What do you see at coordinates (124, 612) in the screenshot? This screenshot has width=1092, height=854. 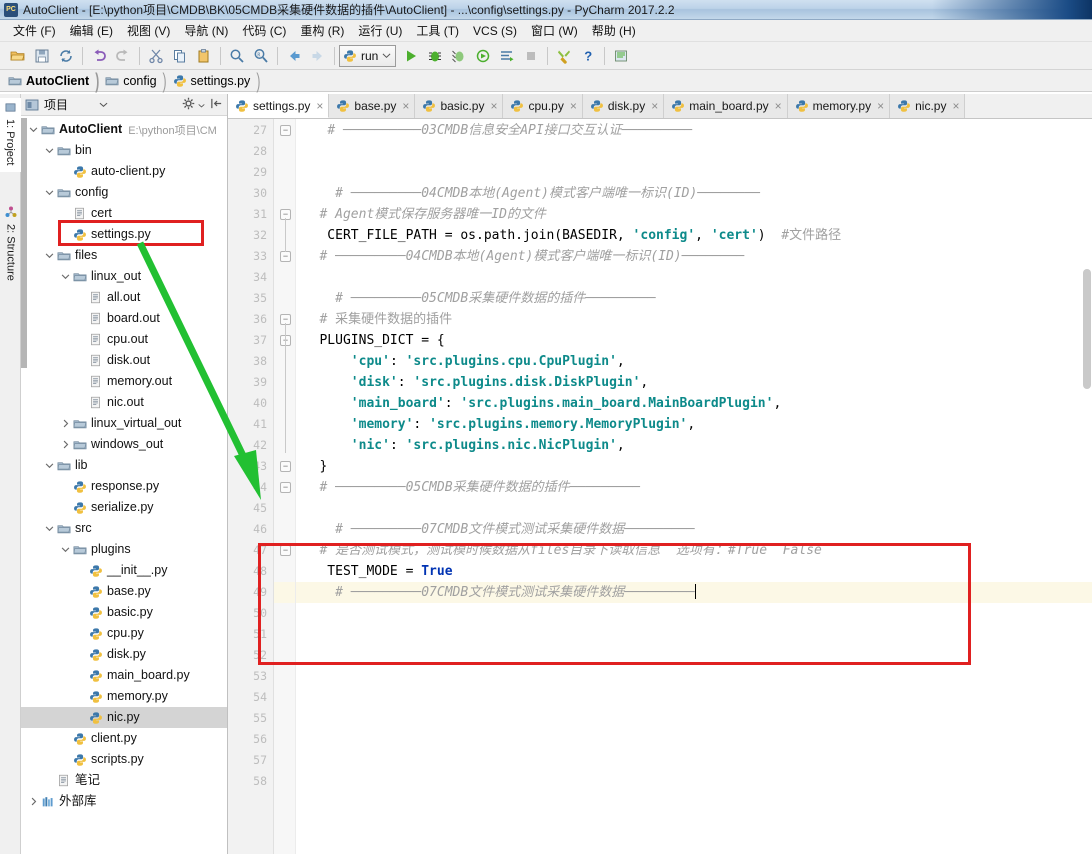 I see `tree-item-basic-py: basic.py` at bounding box center [124, 612].